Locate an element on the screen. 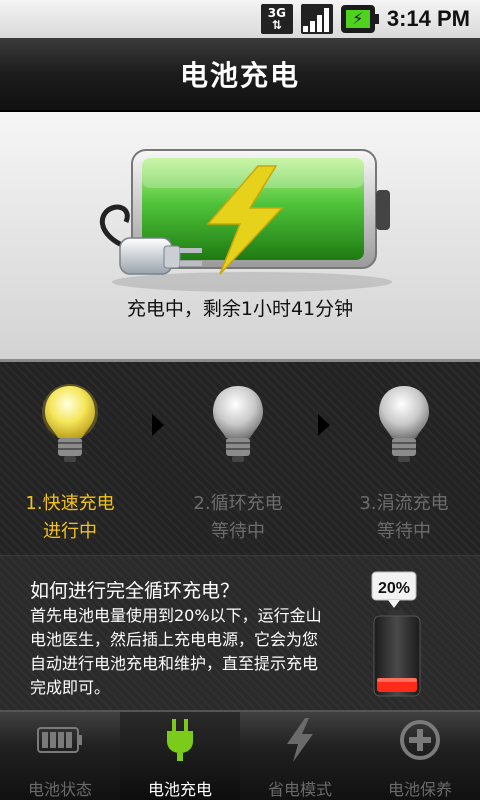  charging-status-text: 充电中，剩余1小时41分钟 is located at coordinates (240, 309).